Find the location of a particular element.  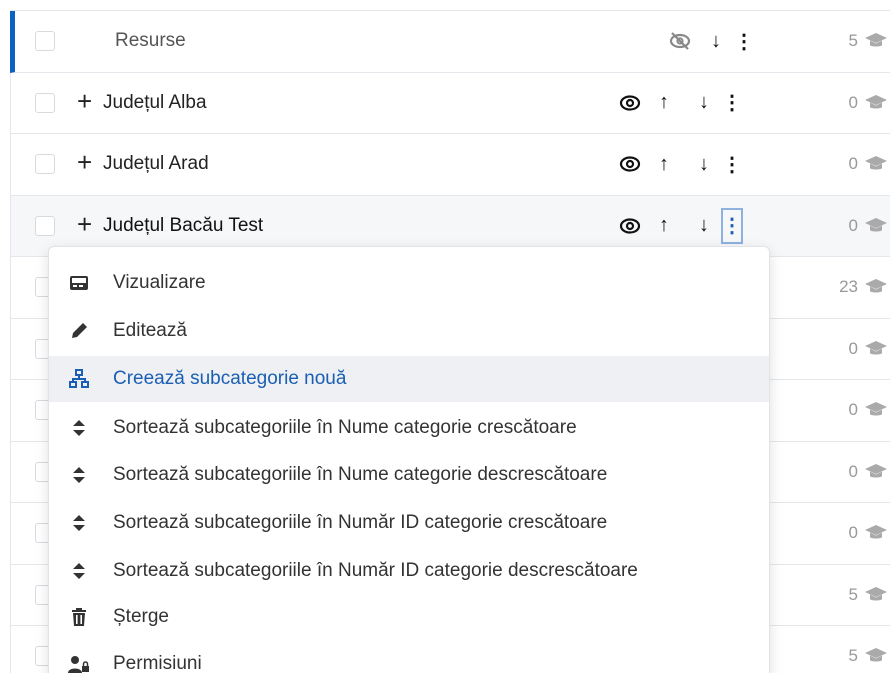

trash-icon is located at coordinates (79, 617).